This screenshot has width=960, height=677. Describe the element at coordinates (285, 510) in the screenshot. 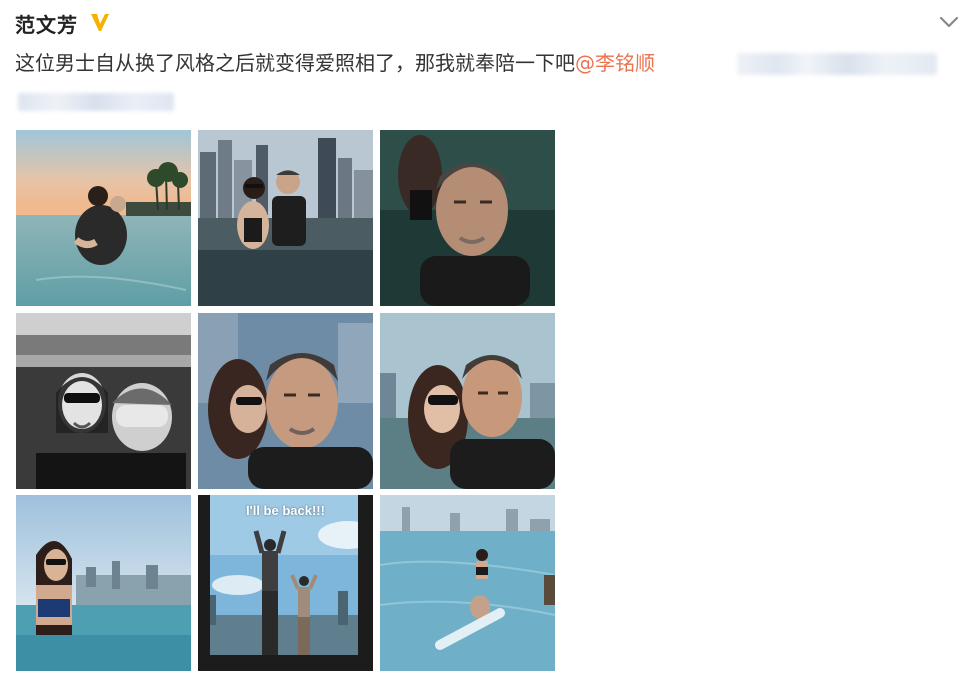

I see `photo-caption: I'll be back!!!` at that location.